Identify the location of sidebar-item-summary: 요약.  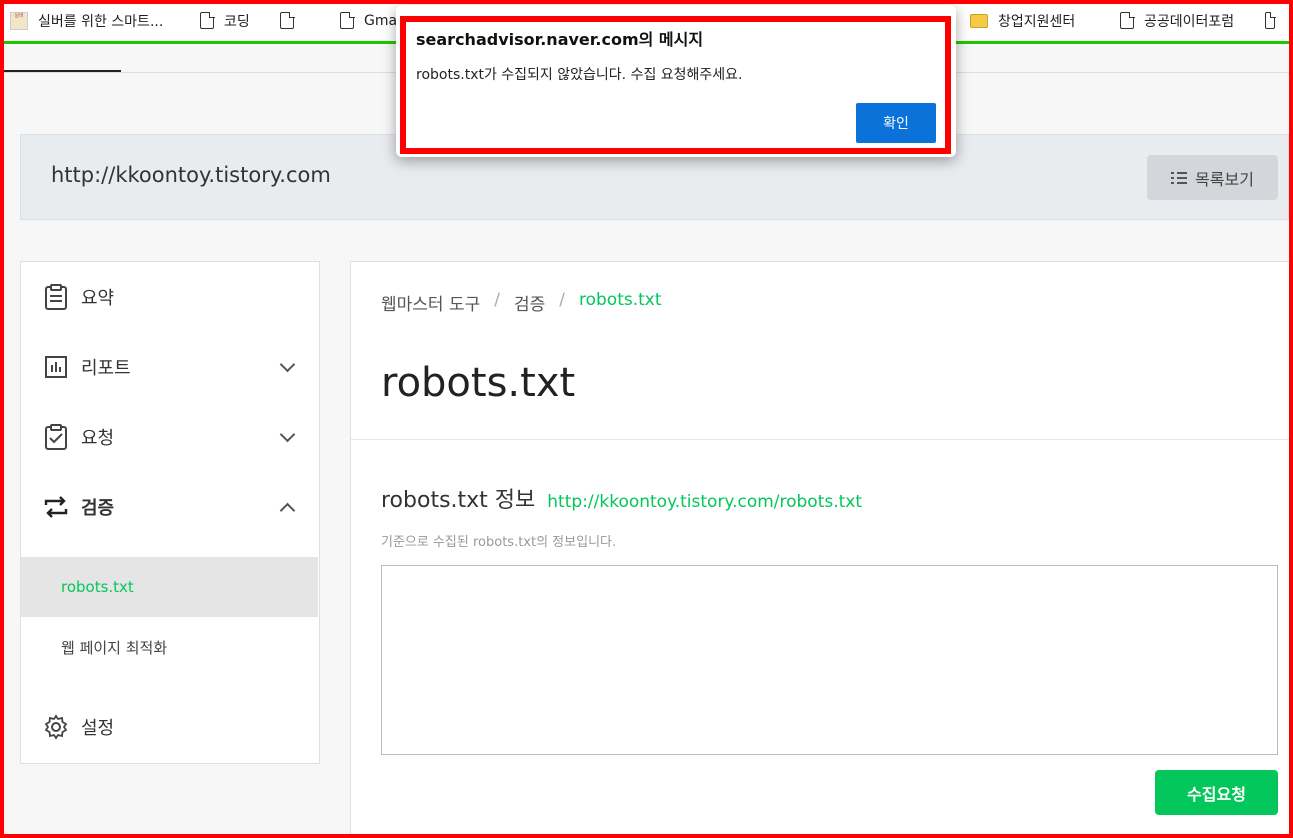
(170, 297).